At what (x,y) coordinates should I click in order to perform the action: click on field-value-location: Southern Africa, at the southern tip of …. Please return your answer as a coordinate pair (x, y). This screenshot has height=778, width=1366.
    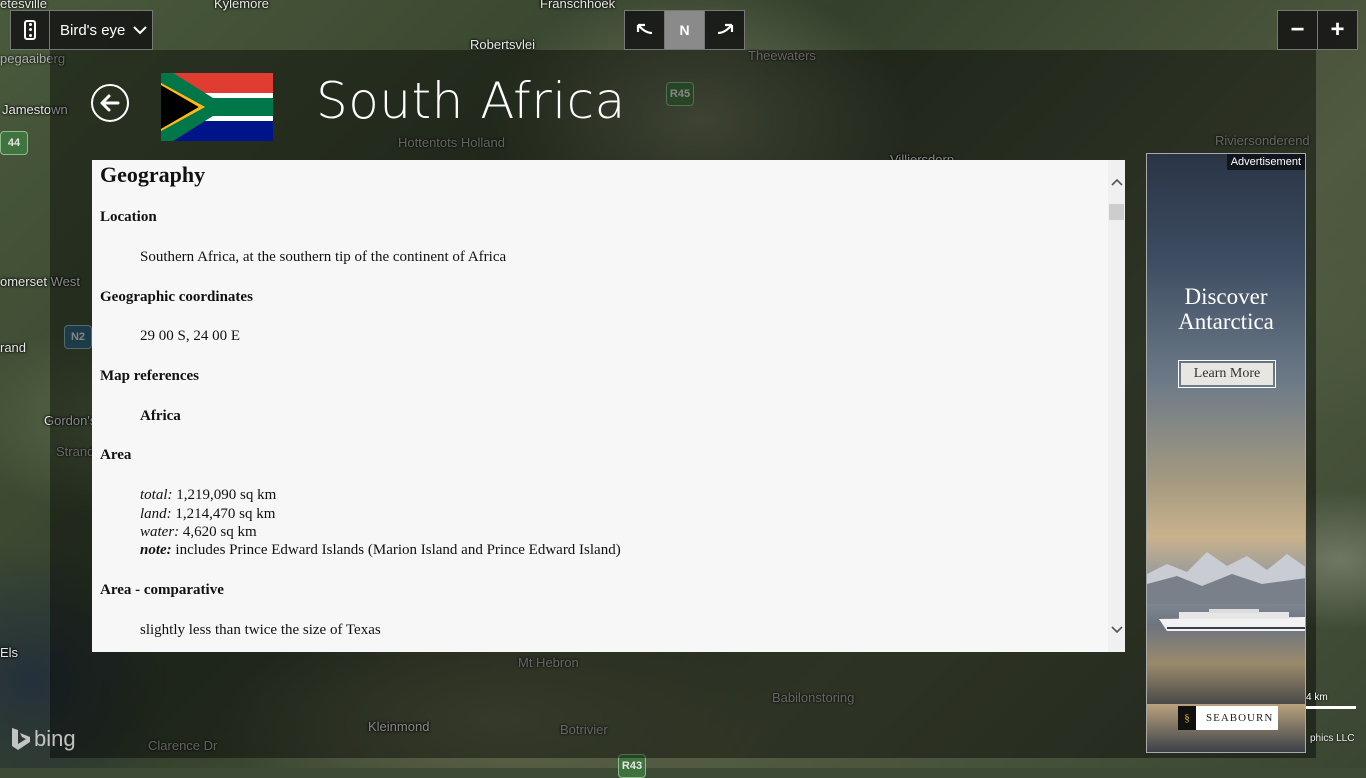
    Looking at the image, I should click on (323, 257).